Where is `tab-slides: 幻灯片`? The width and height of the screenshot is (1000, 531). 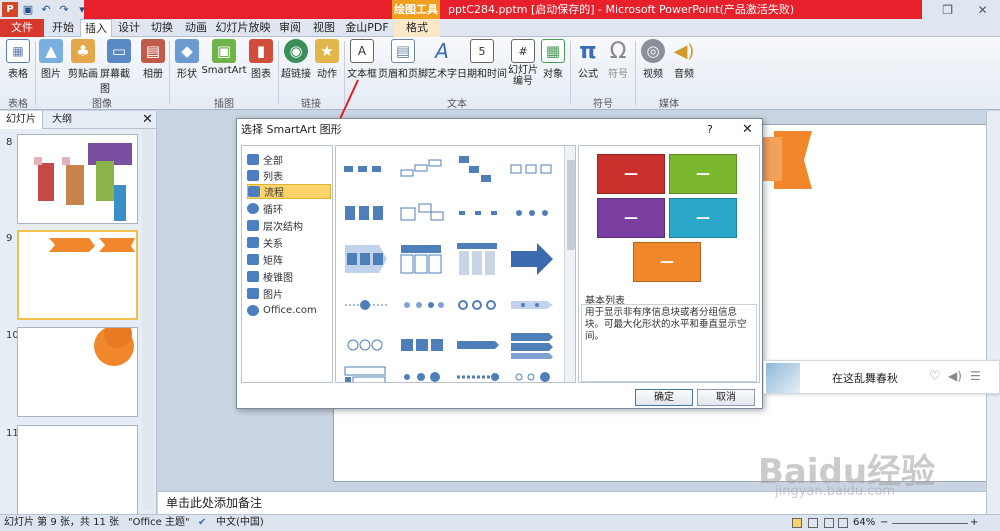 tab-slides: 幻灯片 is located at coordinates (21, 120).